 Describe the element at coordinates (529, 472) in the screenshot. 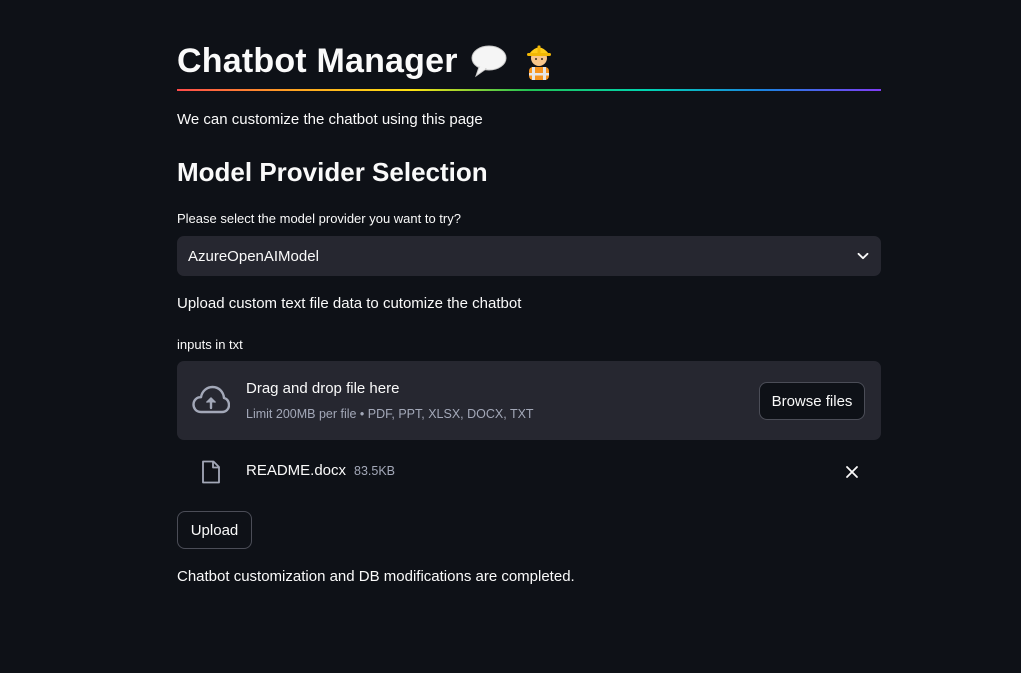

I see `uploaded-file-item: README.docx 83.5KB` at that location.